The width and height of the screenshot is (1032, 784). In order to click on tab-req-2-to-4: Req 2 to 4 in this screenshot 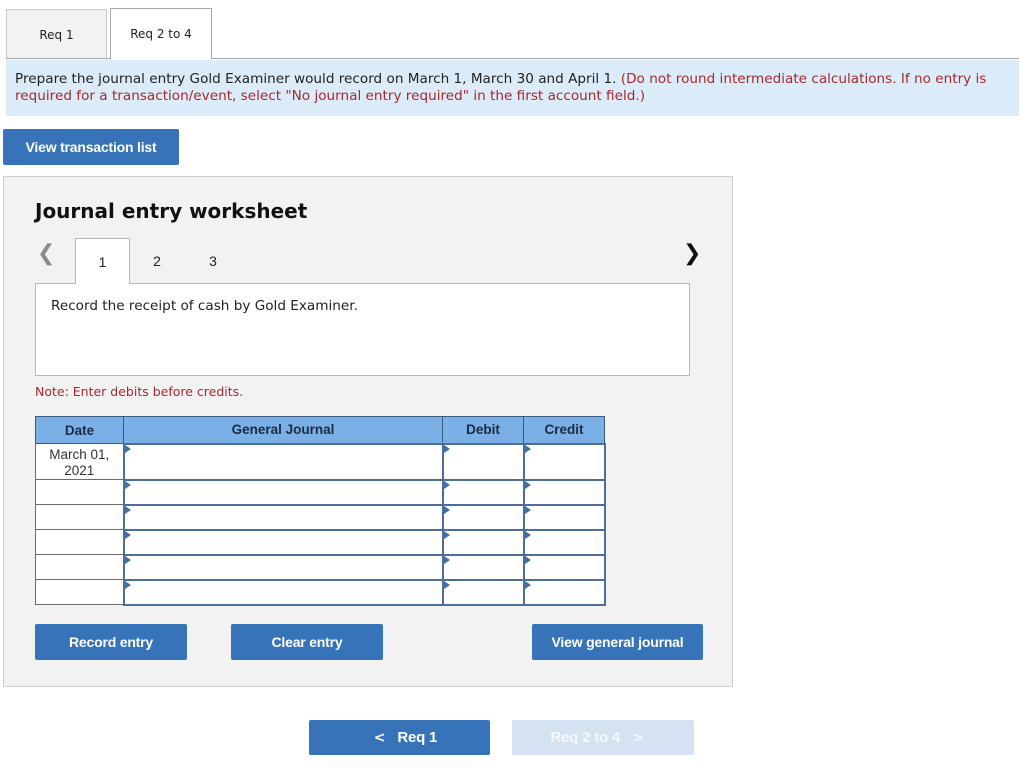, I will do `click(161, 33)`.